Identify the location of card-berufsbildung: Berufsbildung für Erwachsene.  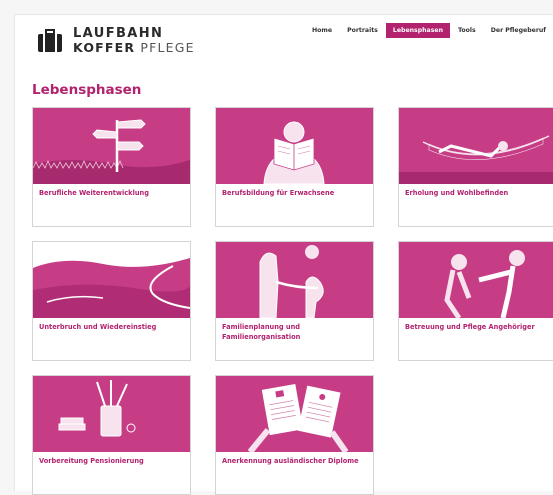
(294, 167).